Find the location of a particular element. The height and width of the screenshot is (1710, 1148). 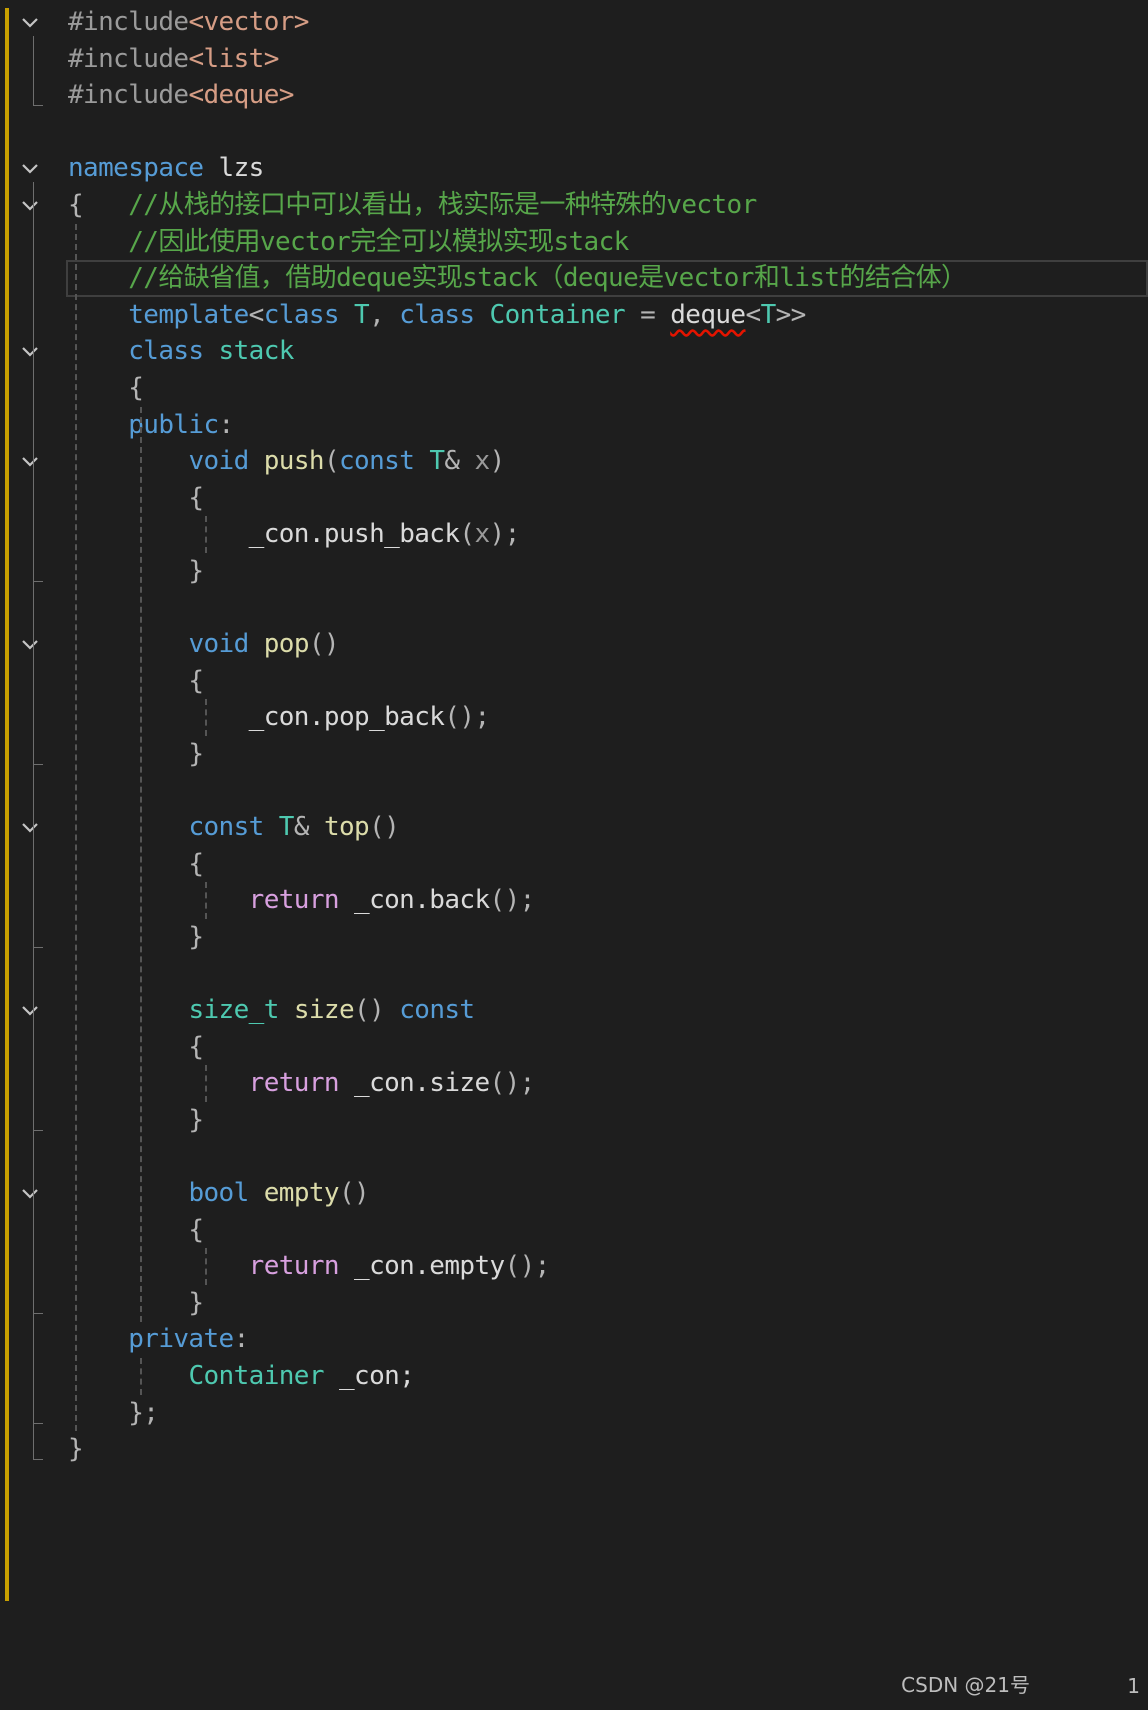

code-line: Container _con; is located at coordinates (608, 1376).